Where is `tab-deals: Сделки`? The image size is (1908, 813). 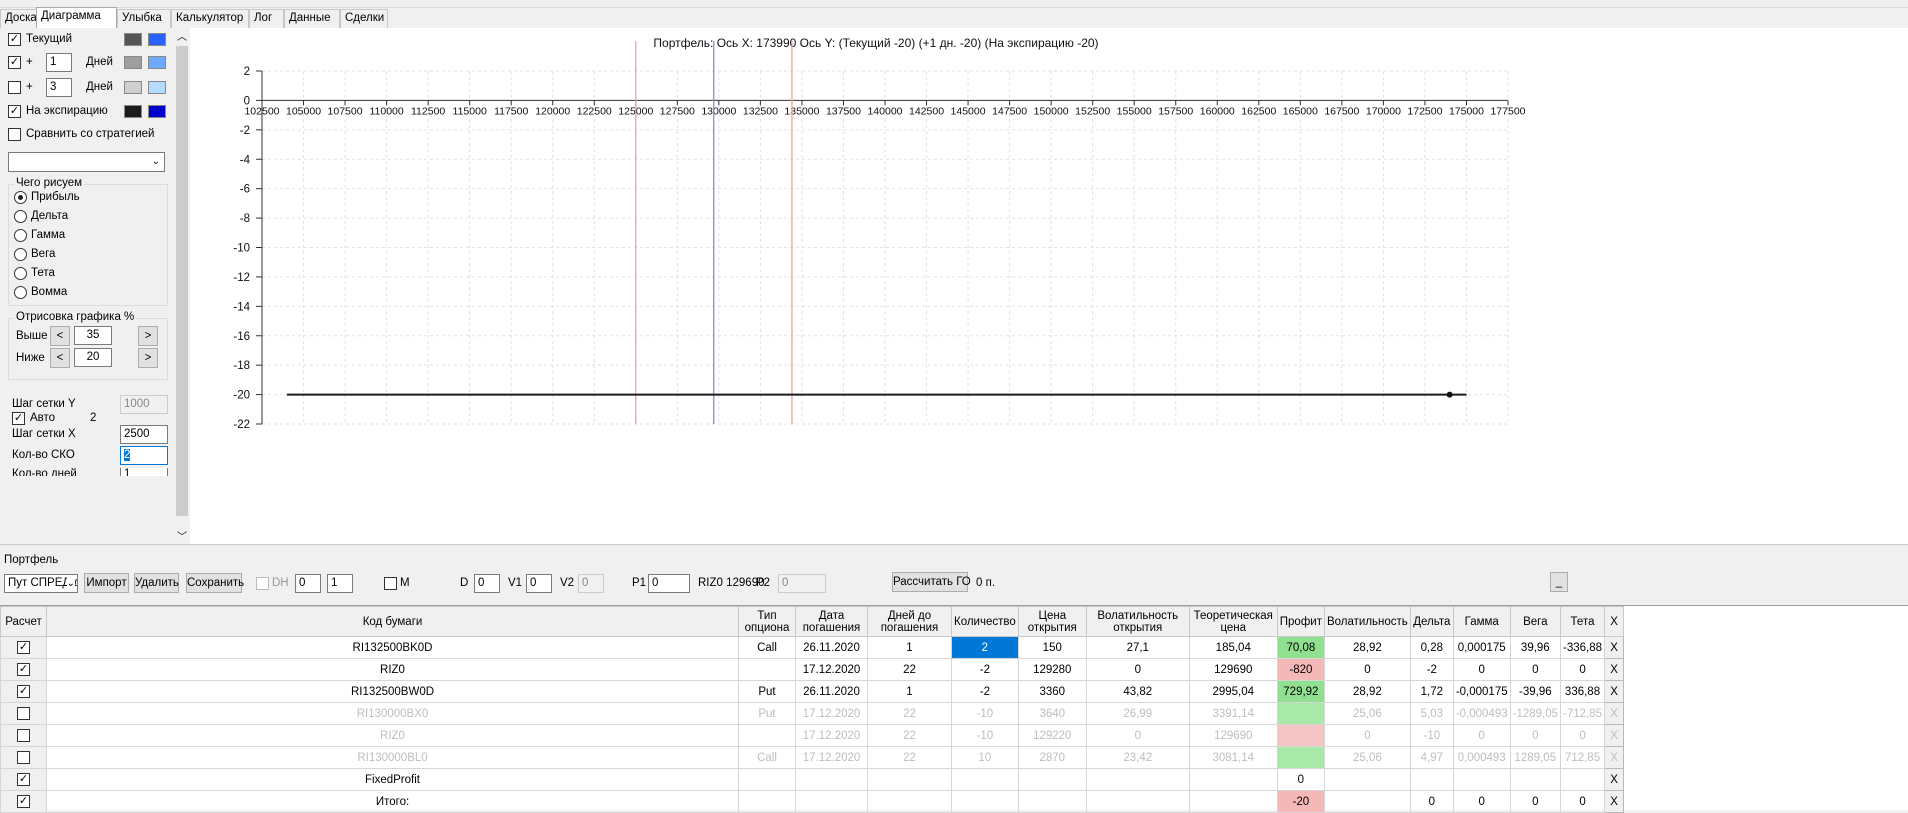 tab-deals: Сделки is located at coordinates (364, 18).